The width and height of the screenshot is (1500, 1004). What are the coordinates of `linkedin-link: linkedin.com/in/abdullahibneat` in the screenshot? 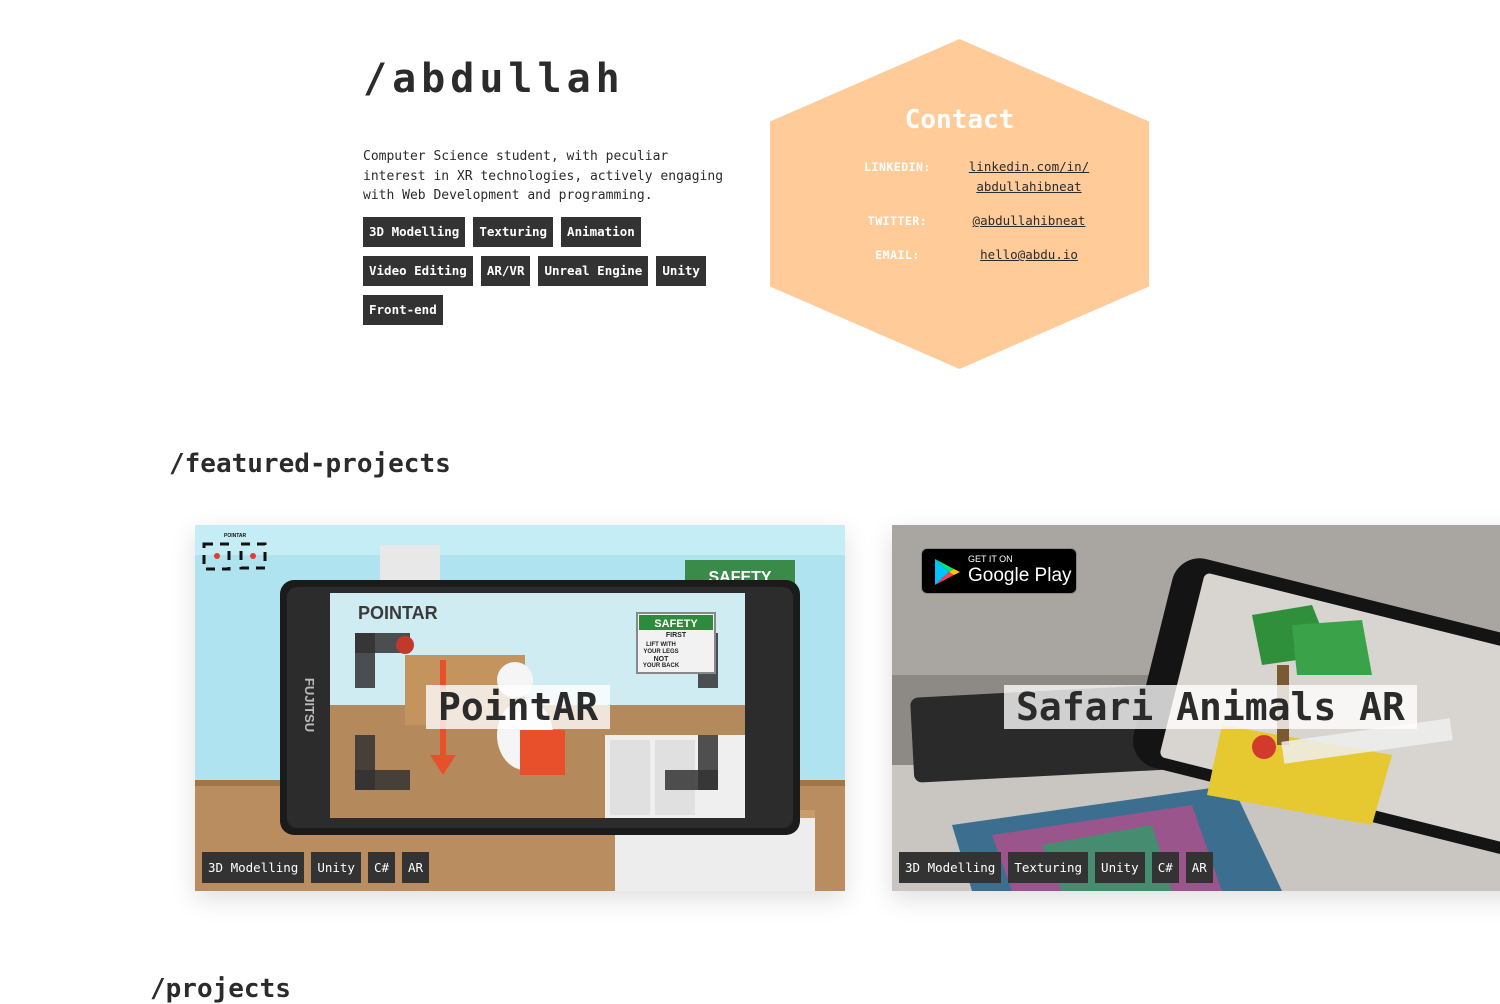 It's located at (1029, 176).